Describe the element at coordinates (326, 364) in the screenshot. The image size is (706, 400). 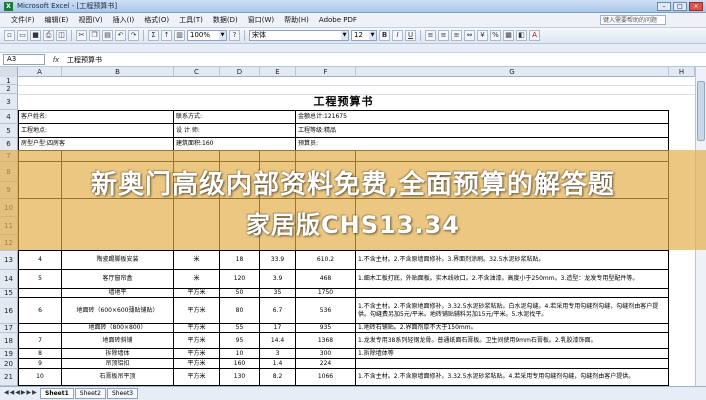
I see `table-cell: 224` at that location.